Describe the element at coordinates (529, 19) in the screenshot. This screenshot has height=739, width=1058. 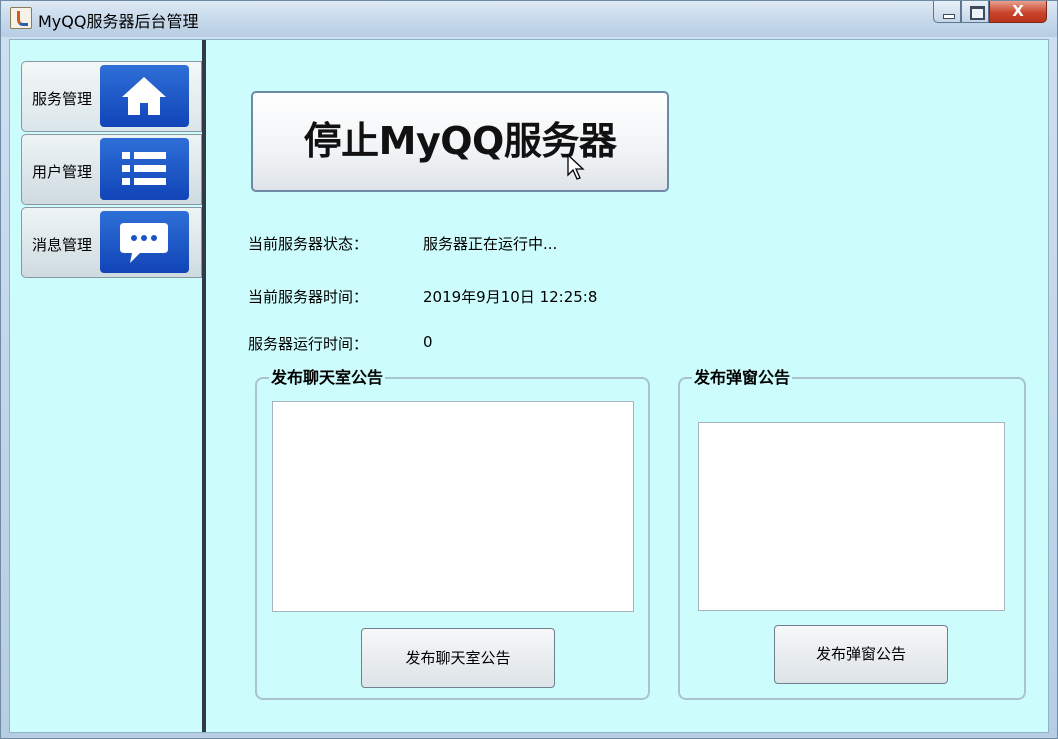
I see `title-bar: MyQQ服务器后台管理 X` at that location.